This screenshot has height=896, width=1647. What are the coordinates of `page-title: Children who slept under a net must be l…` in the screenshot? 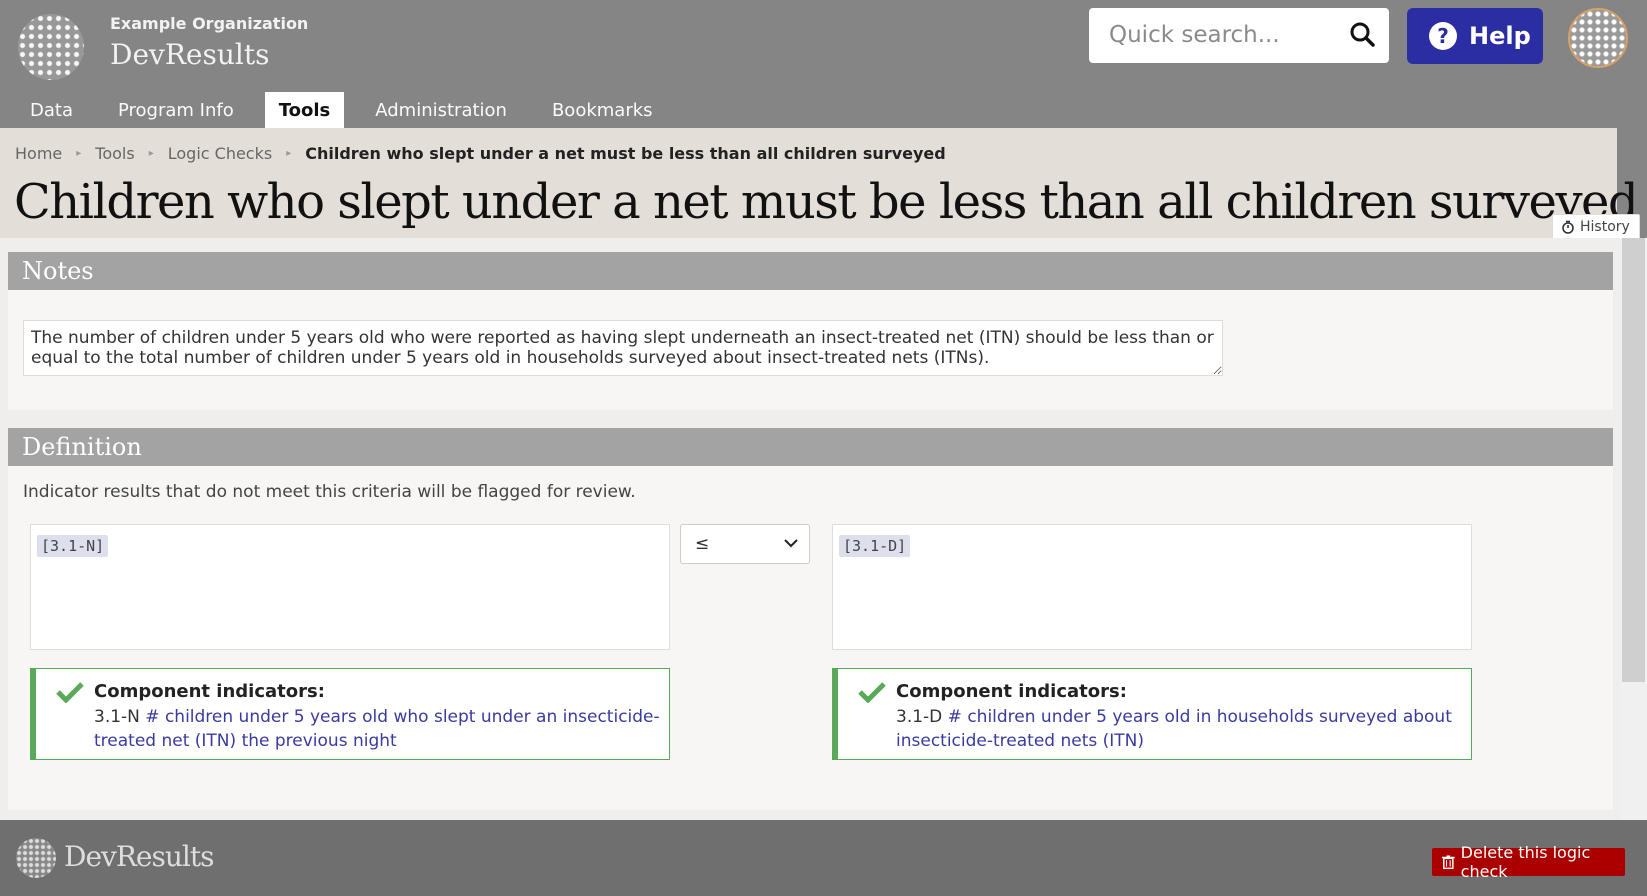 It's located at (826, 202).